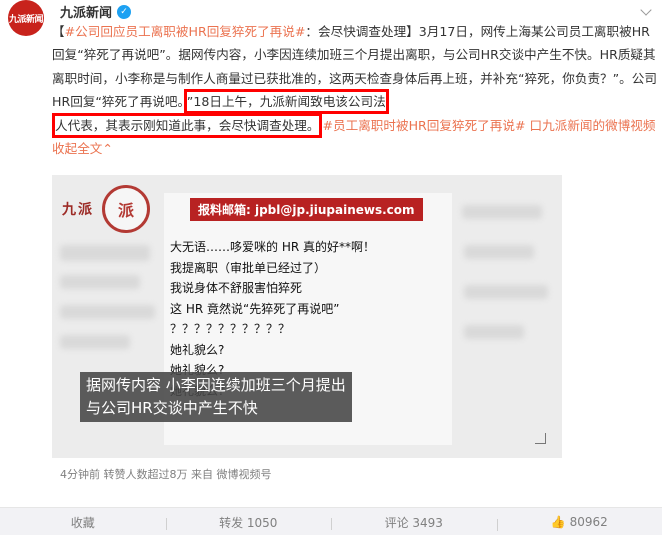  What do you see at coordinates (216, 385) in the screenshot?
I see `subtitle-line-1: 据网传内容 小李因连续加班三个月提出` at bounding box center [216, 385].